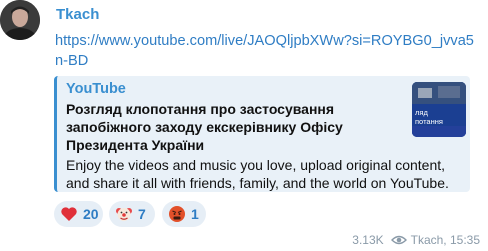 This screenshot has width=488, height=251. I want to click on avatar, so click(20, 20).